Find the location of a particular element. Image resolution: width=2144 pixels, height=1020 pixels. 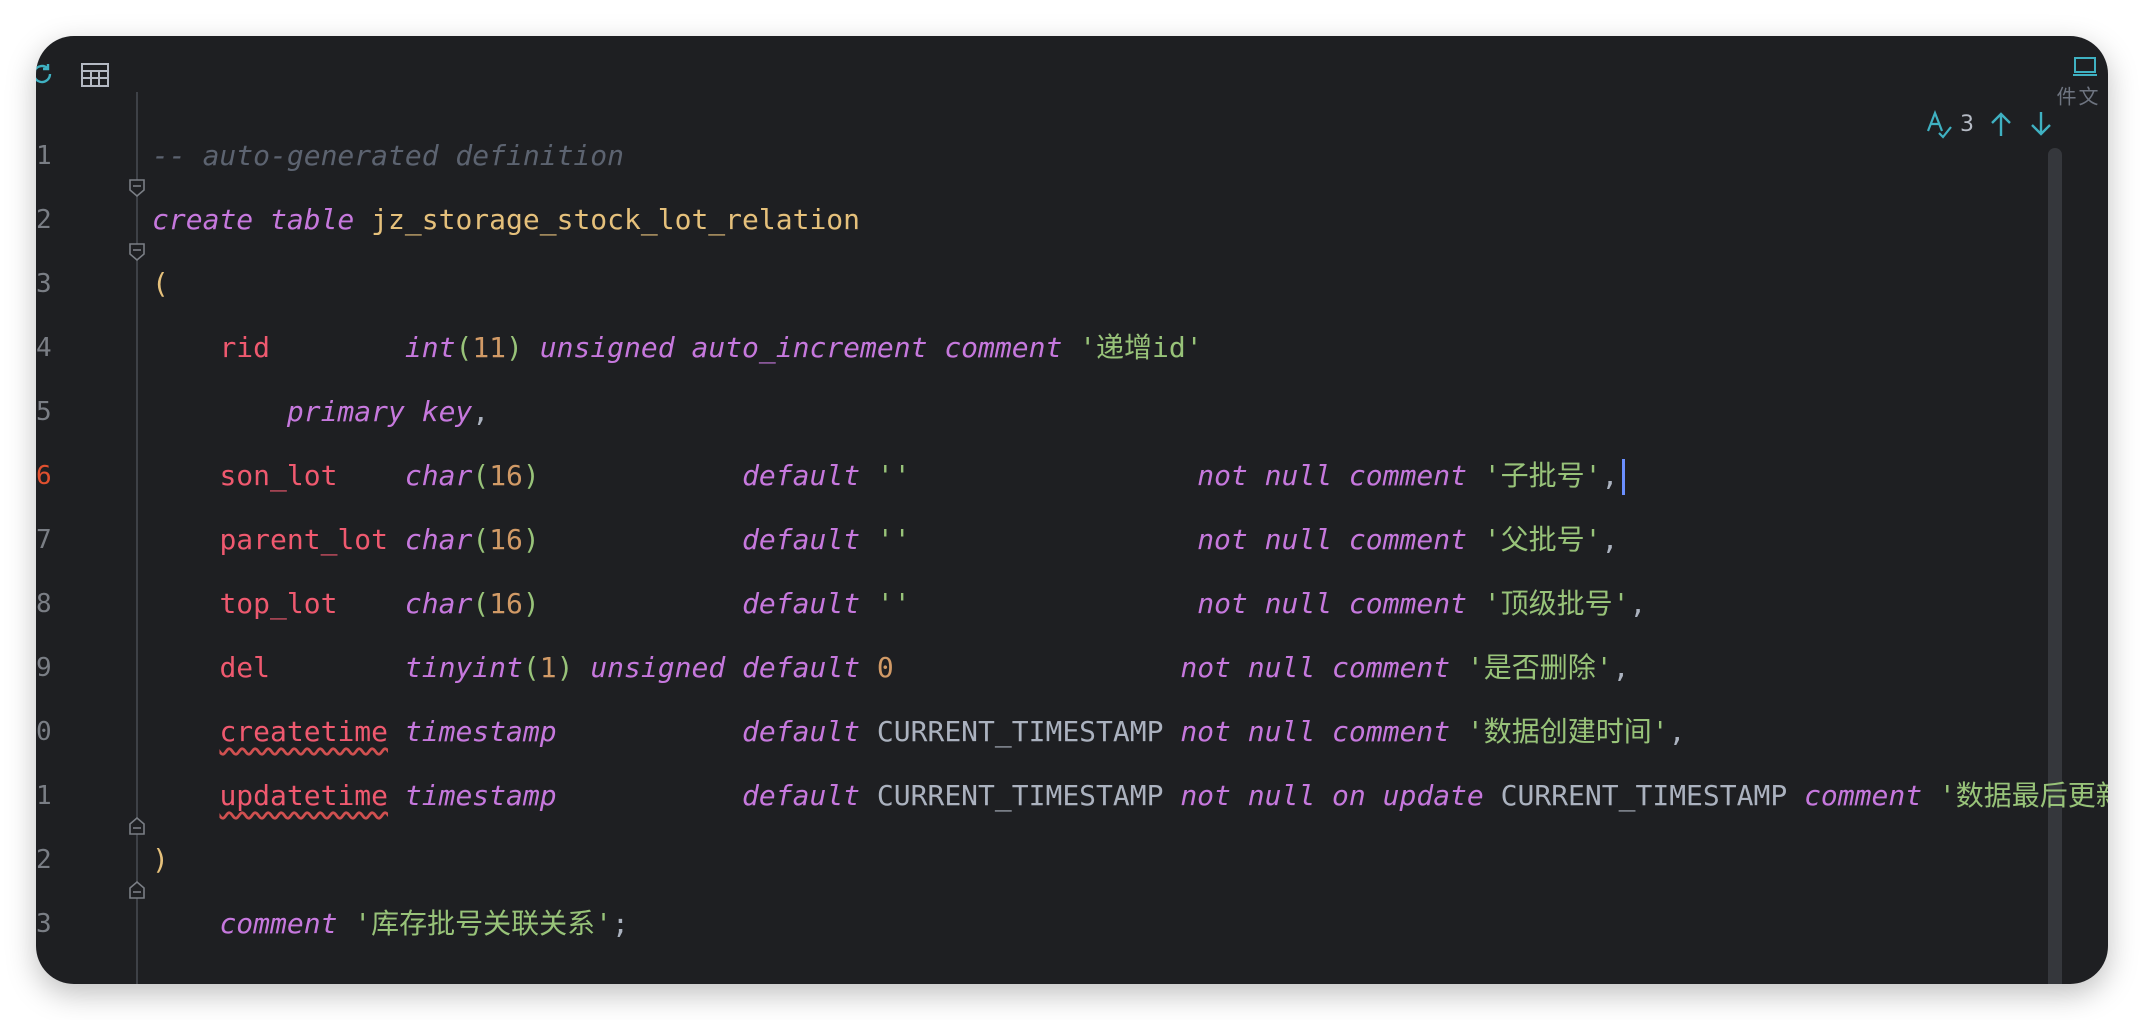

code-token: primary key is located at coordinates (379, 411).